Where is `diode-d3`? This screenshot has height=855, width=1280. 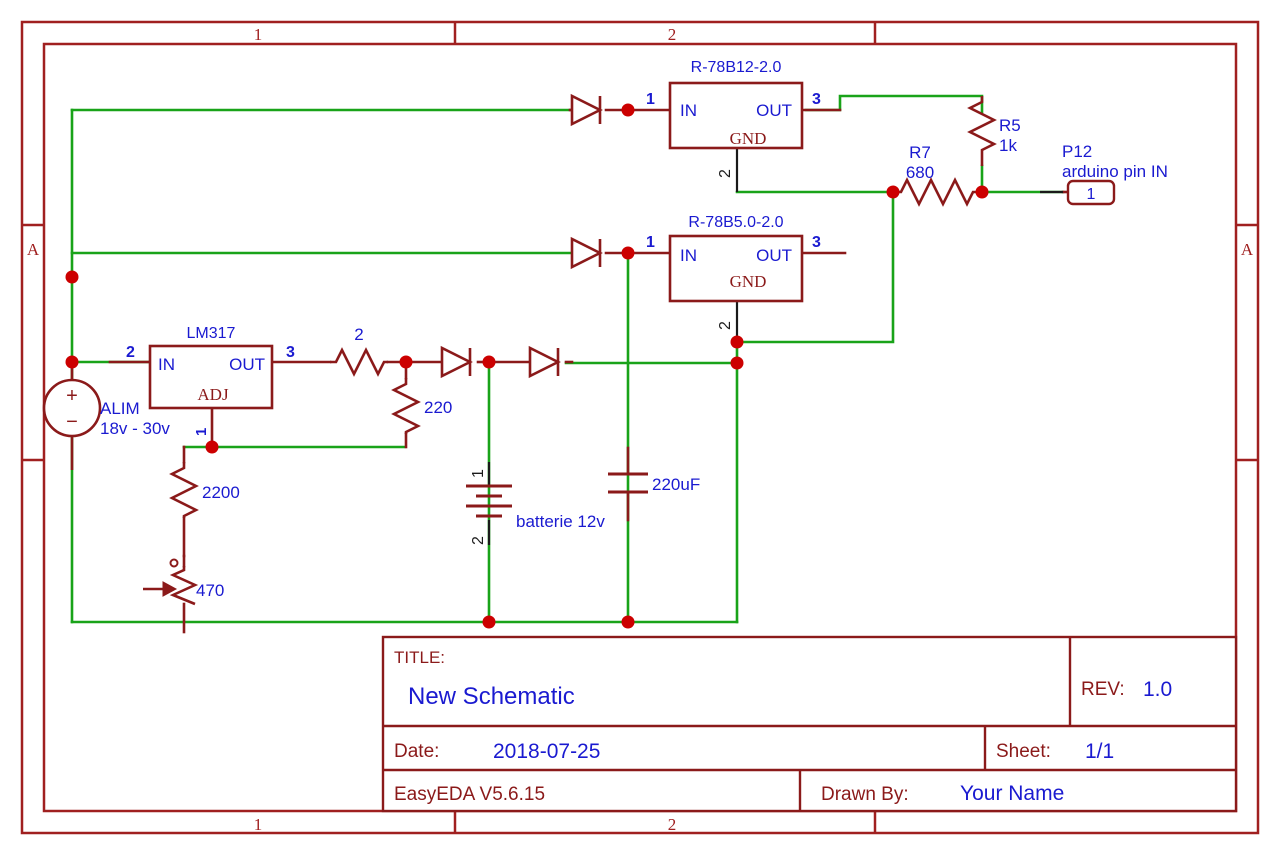 diode-d3 is located at coordinates (456, 362).